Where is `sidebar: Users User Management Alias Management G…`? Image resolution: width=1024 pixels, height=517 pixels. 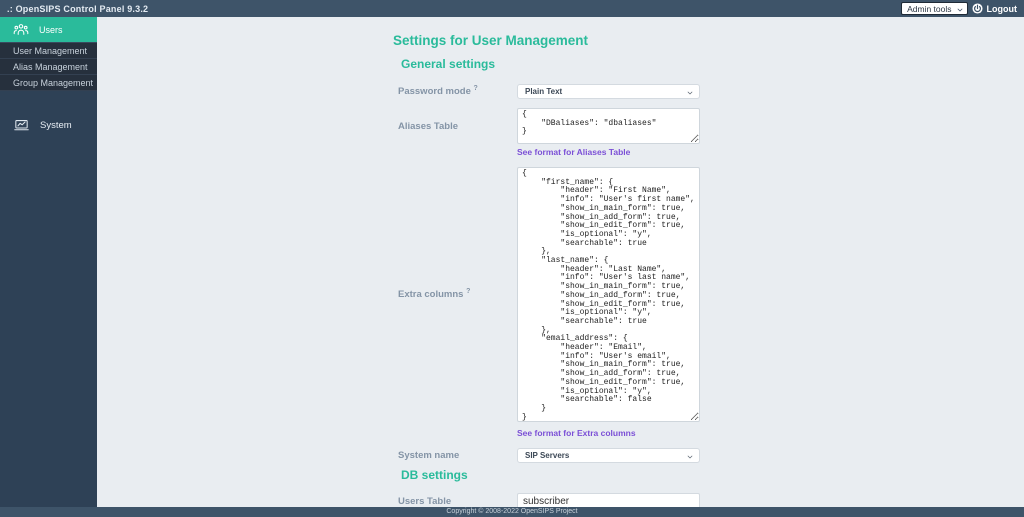 sidebar: Users User Management Alias Management G… is located at coordinates (48, 267).